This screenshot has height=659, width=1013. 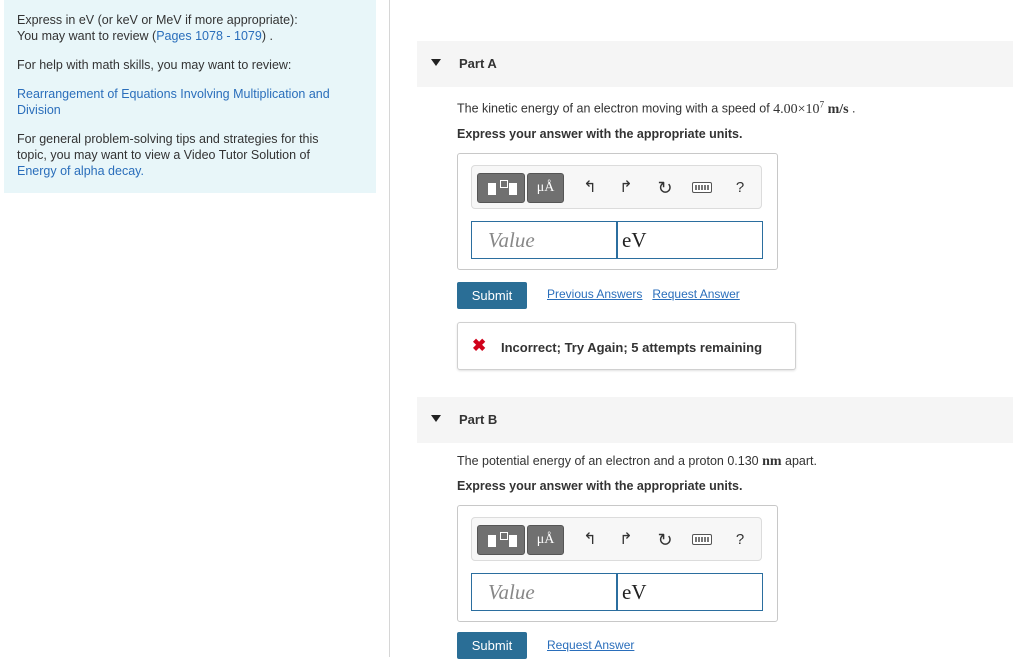 I want to click on part-a-math-toolbar: μÅ ↰ ↱ ↻ ?, so click(x=616, y=187).